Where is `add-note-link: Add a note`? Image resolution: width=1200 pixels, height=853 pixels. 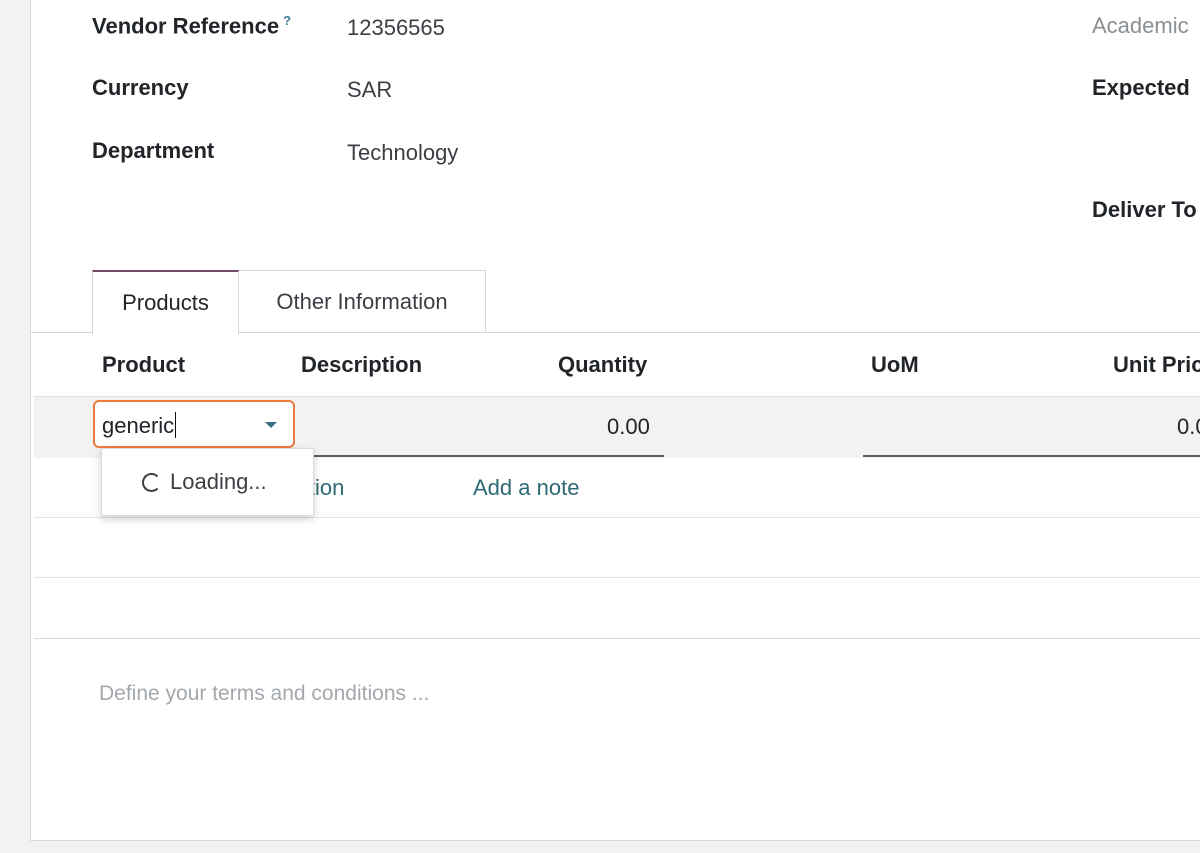 add-note-link: Add a note is located at coordinates (526, 488).